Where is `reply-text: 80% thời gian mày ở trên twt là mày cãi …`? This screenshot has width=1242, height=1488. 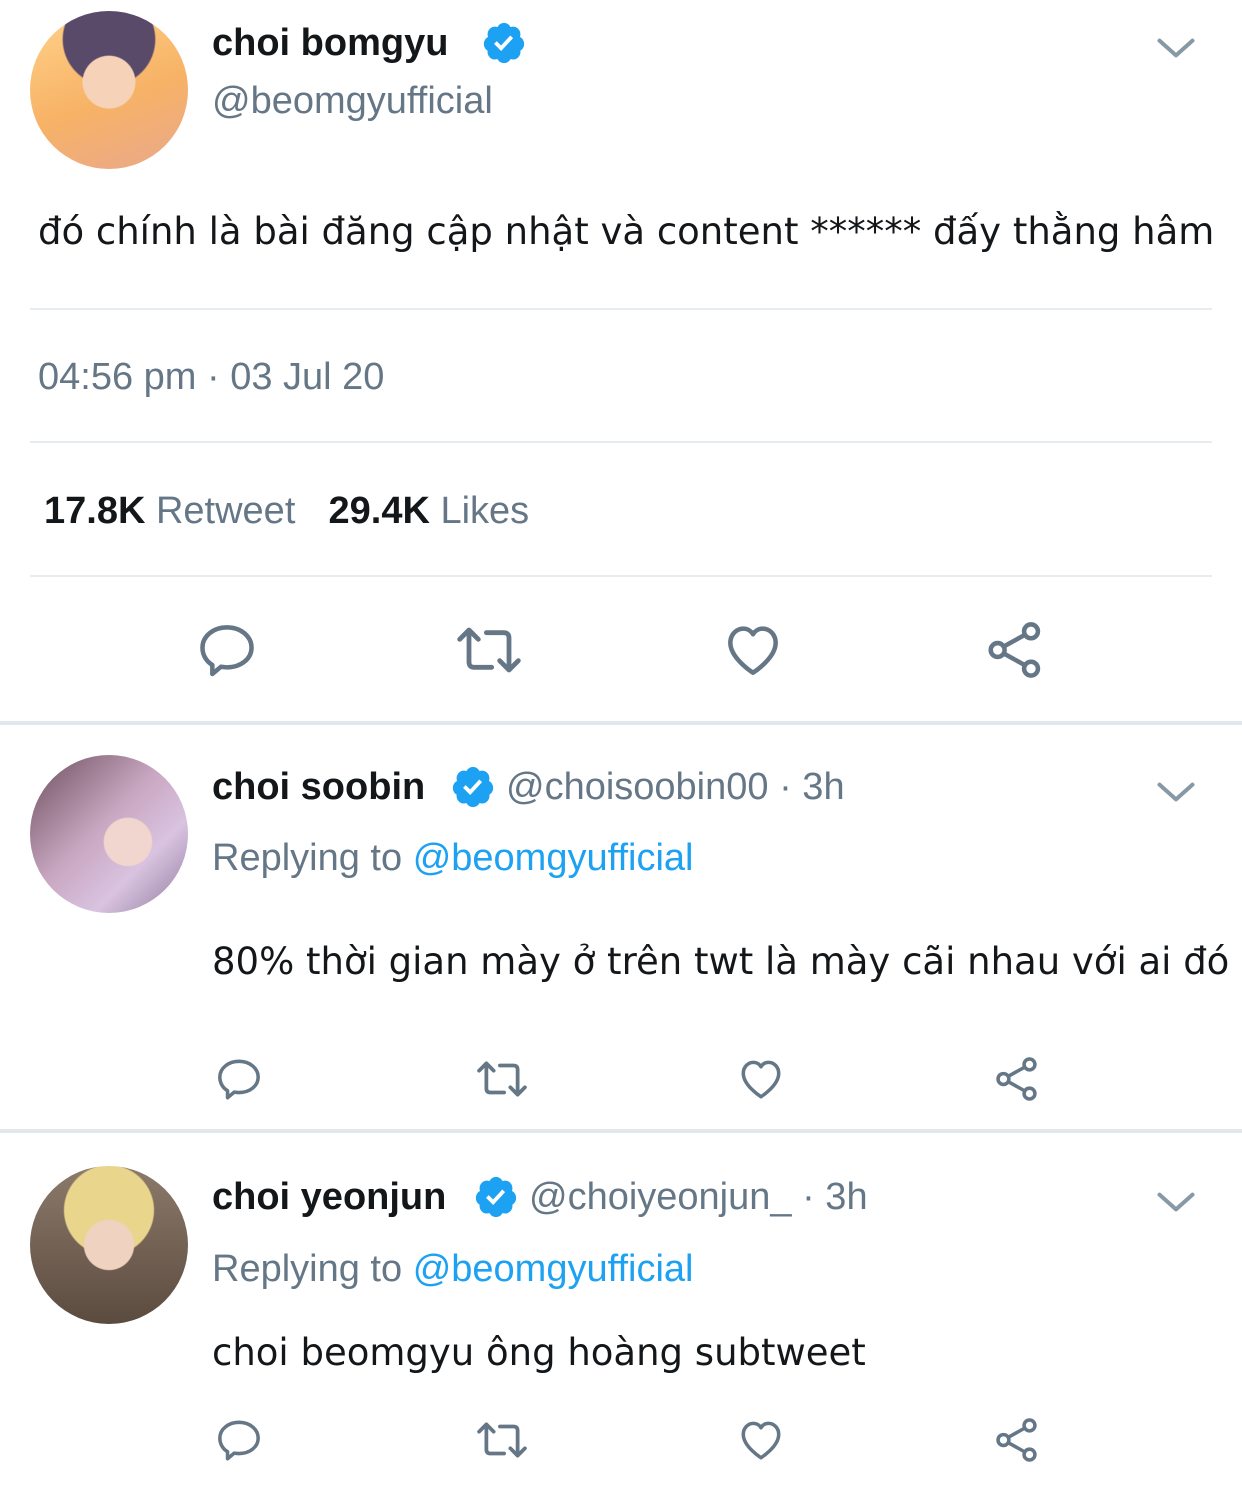 reply-text: 80% thời gian mày ở trên twt là mày cãi … is located at coordinates (721, 961).